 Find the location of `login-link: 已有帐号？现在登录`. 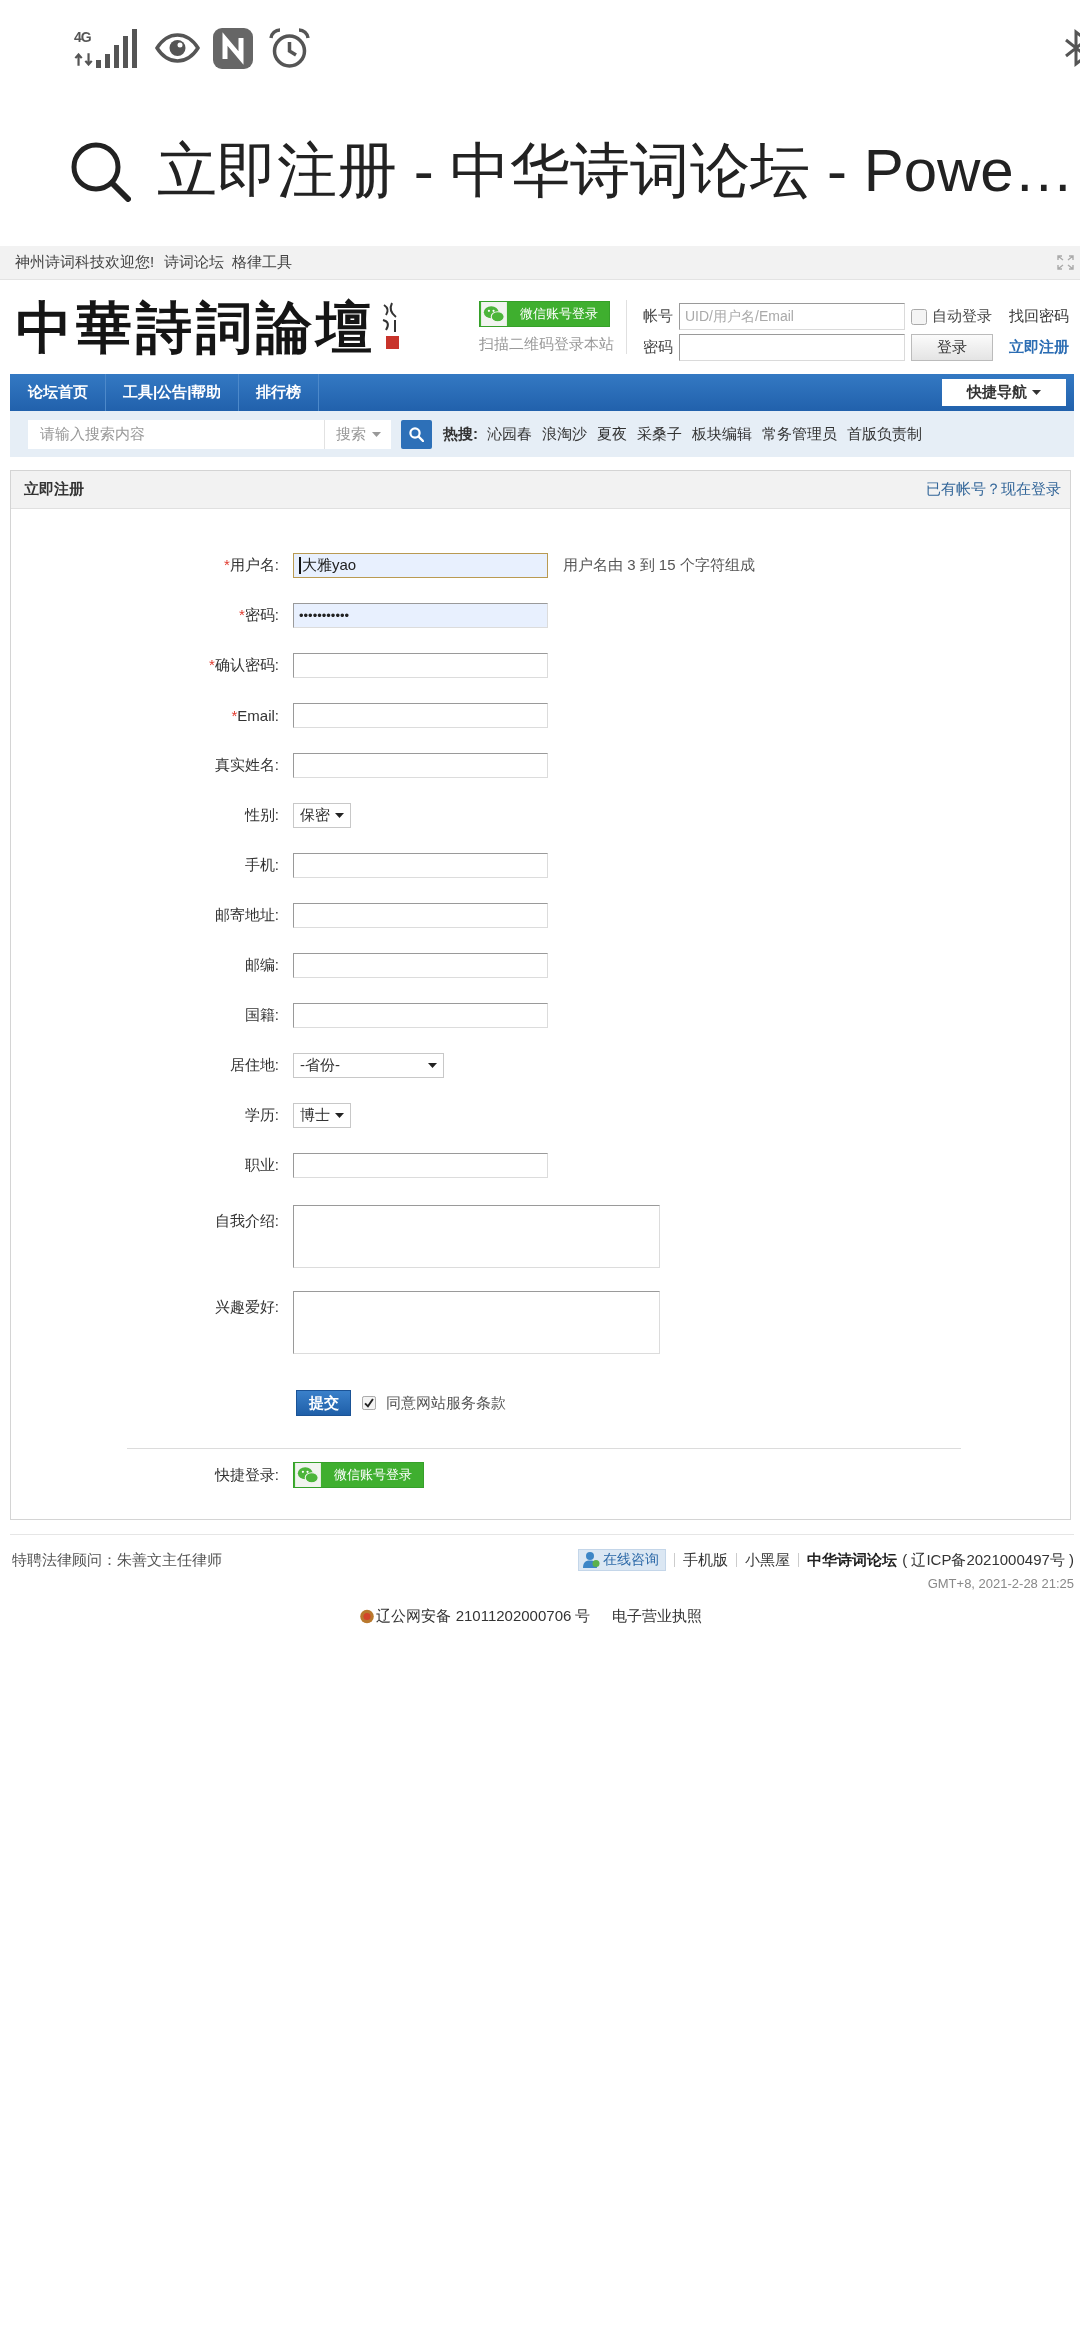

login-link: 已有帐号？现在登录 is located at coordinates (993, 489).